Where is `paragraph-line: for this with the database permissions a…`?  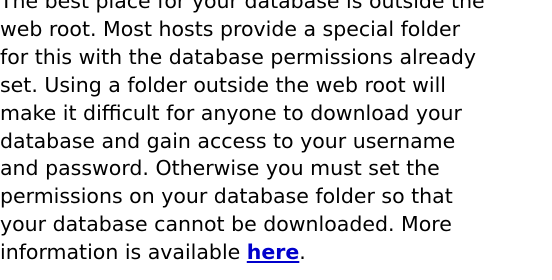 paragraph-line: for this with the database permissions a… is located at coordinates (238, 56).